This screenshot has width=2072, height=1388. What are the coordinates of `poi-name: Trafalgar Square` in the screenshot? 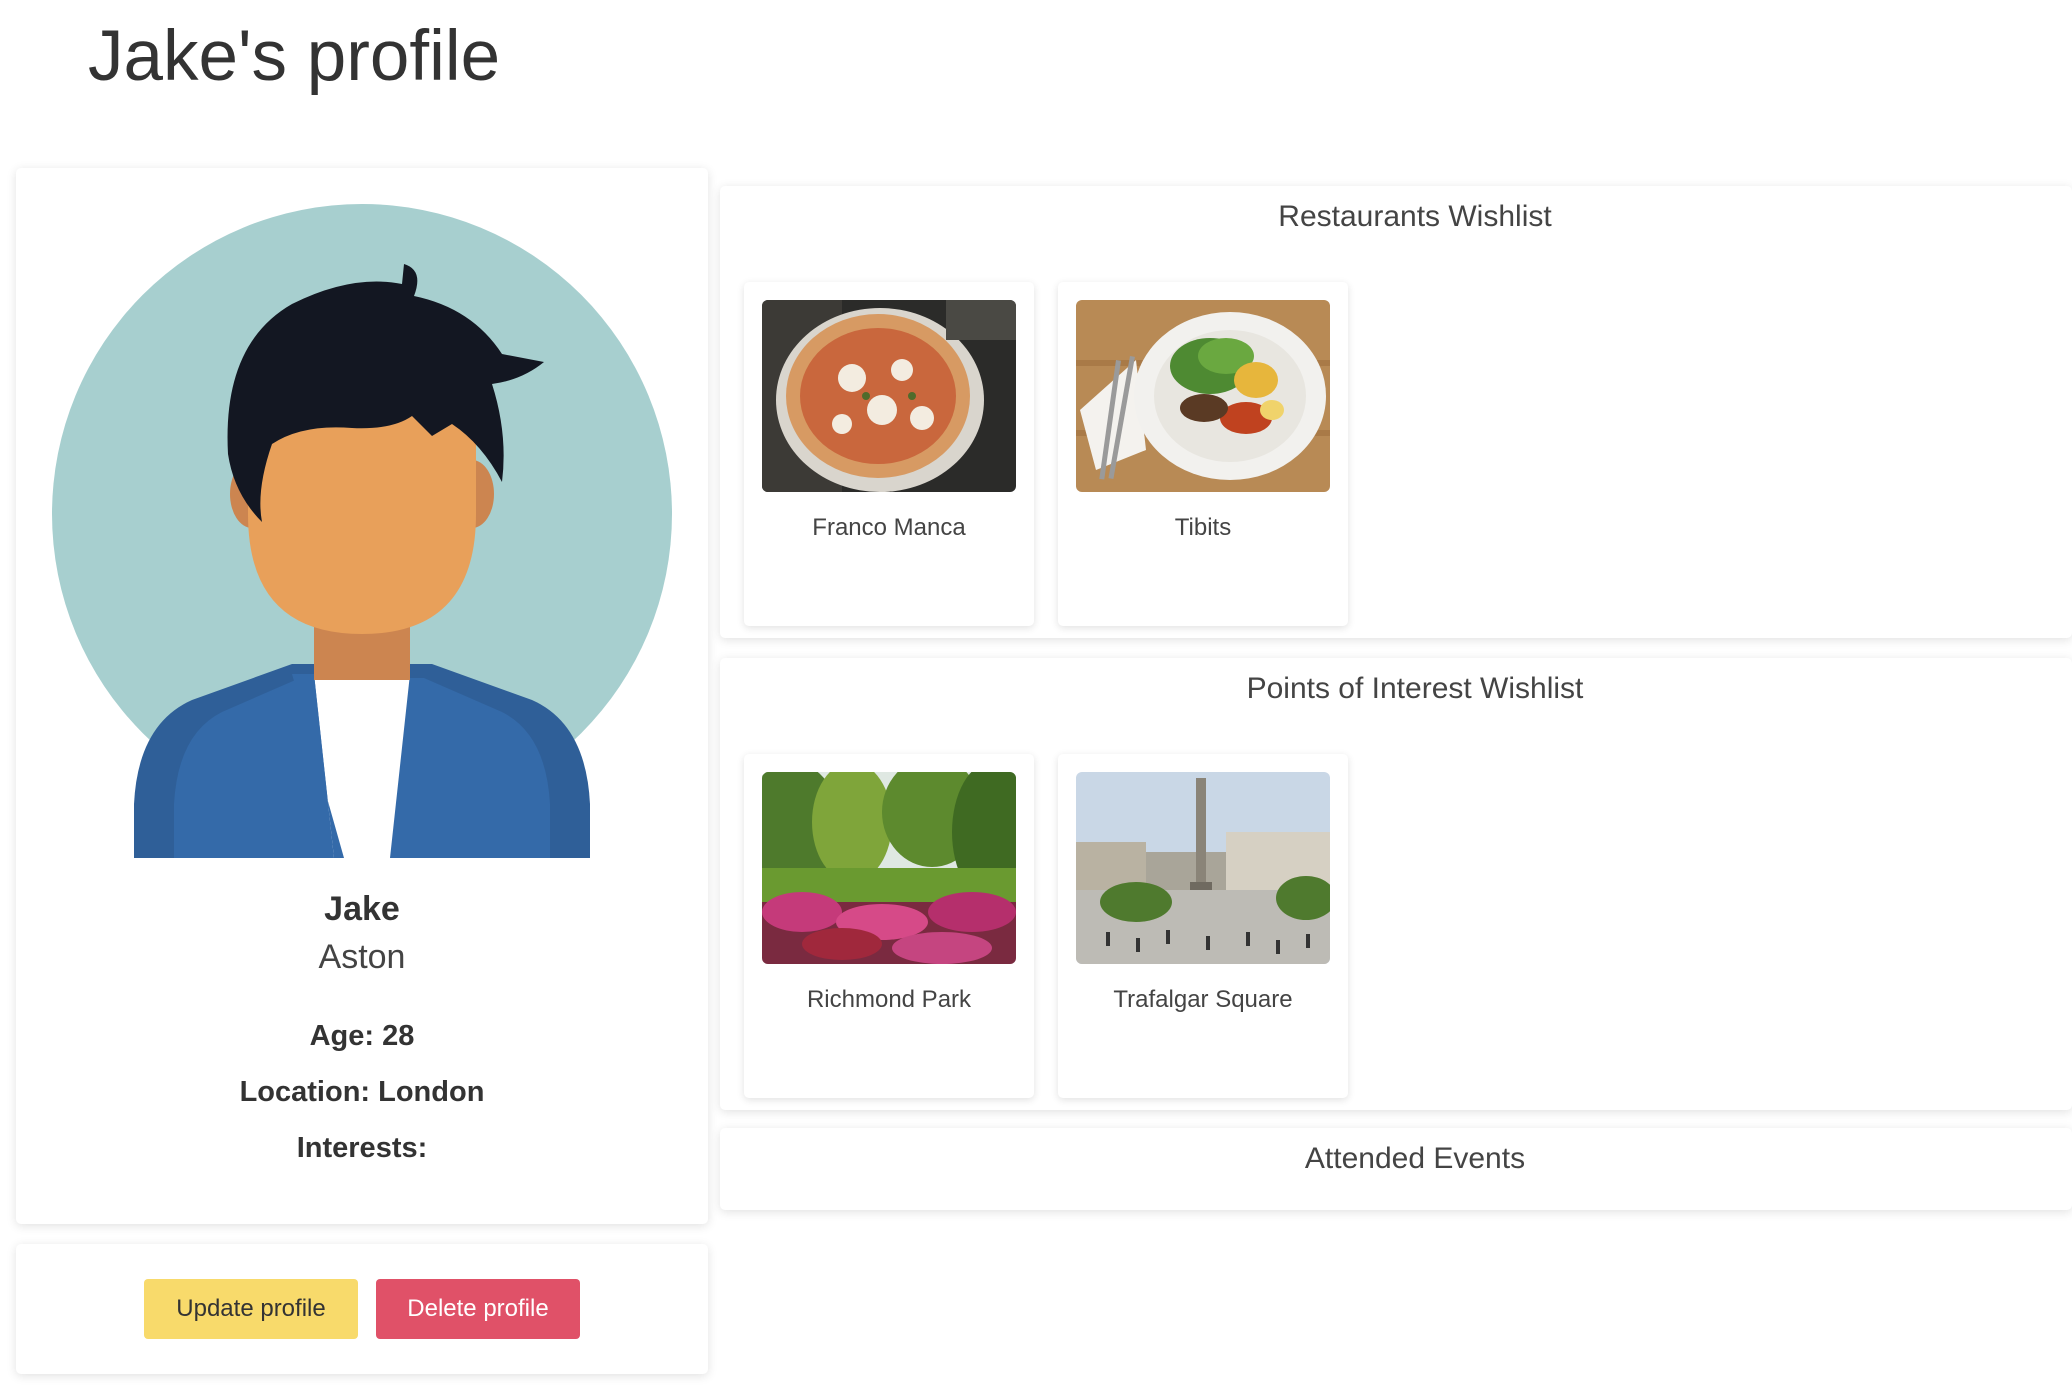 It's located at (1203, 999).